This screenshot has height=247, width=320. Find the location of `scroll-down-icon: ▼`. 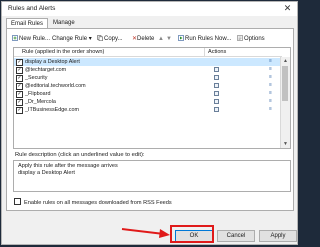

scroll-down-icon: ▼ is located at coordinates (285, 144).